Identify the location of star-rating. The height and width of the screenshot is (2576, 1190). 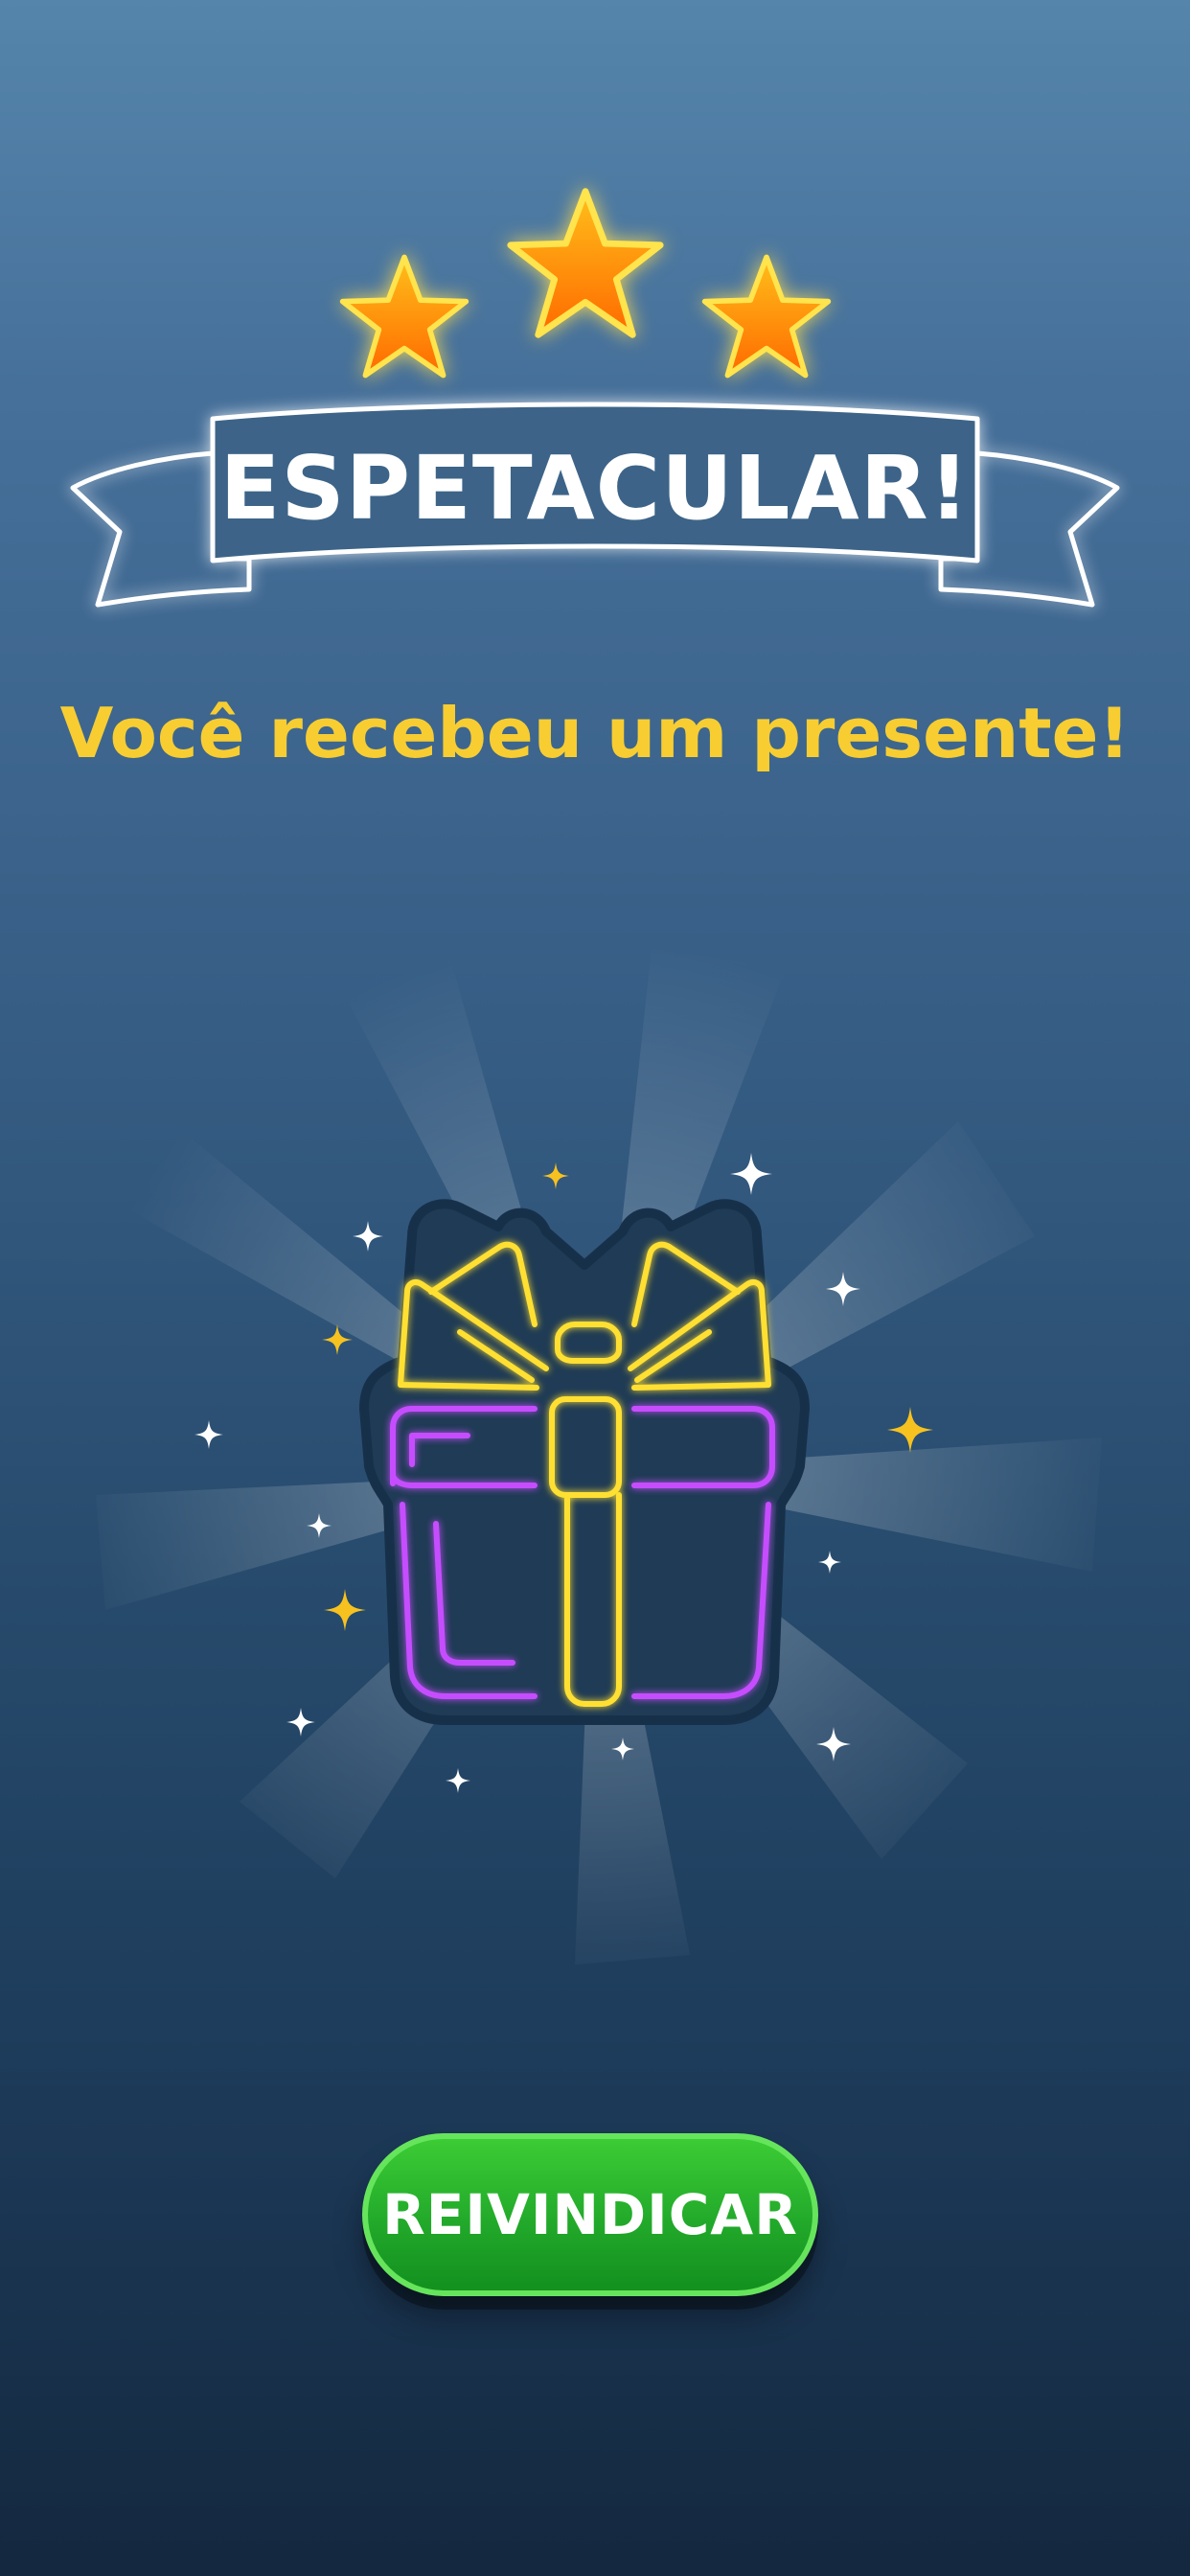
(595, 287).